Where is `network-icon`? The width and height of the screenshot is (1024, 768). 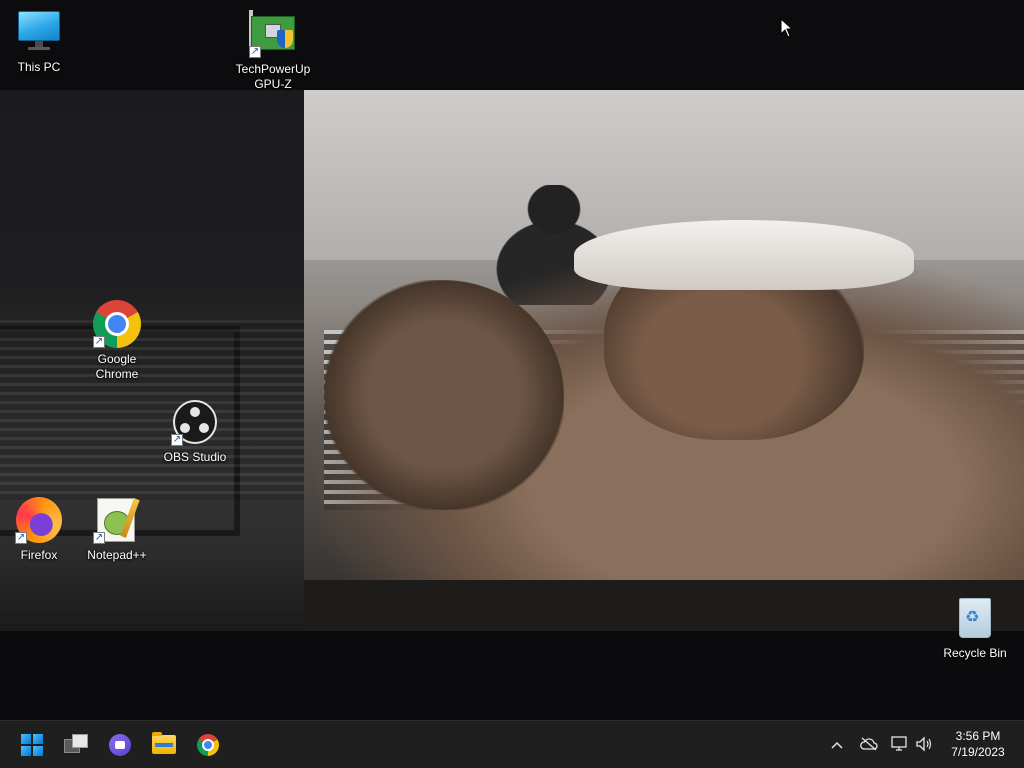 network-icon is located at coordinates (899, 743).